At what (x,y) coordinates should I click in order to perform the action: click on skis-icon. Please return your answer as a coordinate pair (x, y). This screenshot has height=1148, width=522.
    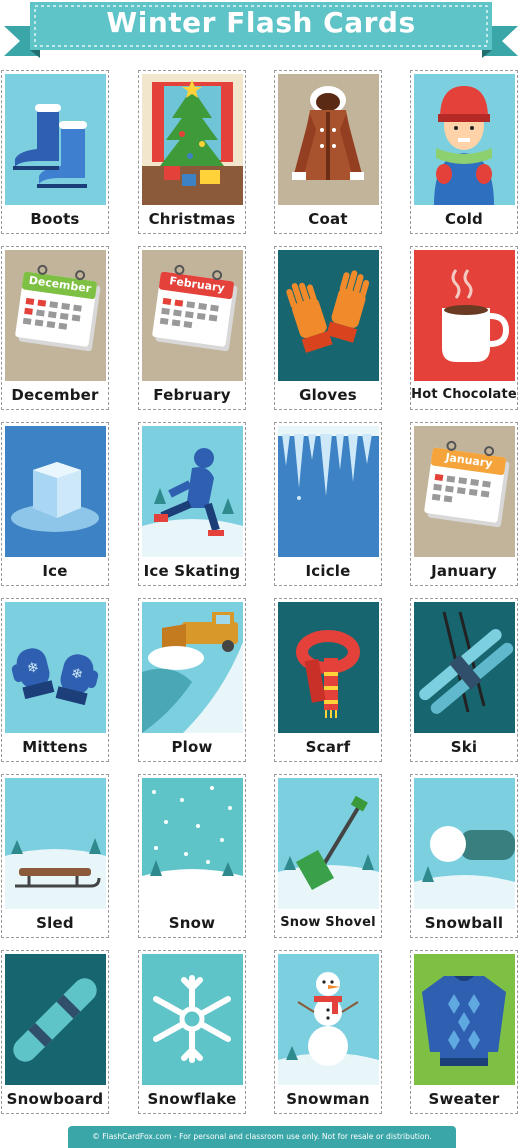
    Looking at the image, I should click on (464, 667).